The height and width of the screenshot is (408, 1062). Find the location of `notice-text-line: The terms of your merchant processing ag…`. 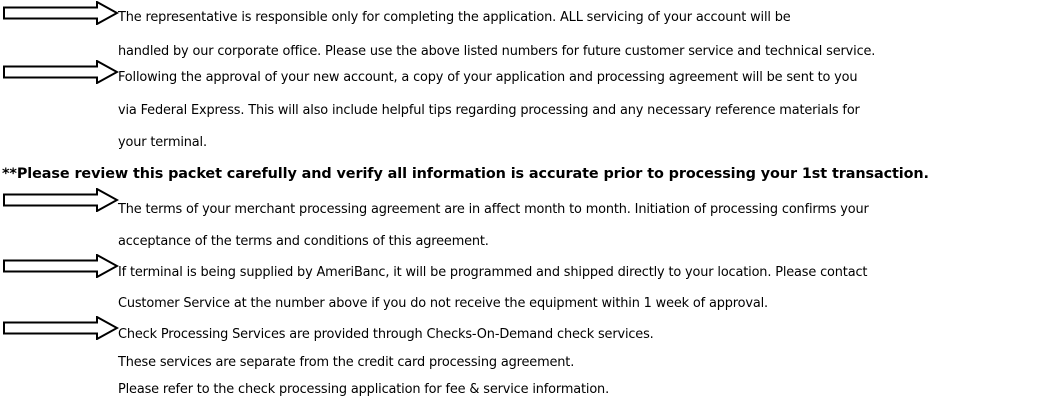

notice-text-line: The terms of your merchant processing ag… is located at coordinates (493, 209).